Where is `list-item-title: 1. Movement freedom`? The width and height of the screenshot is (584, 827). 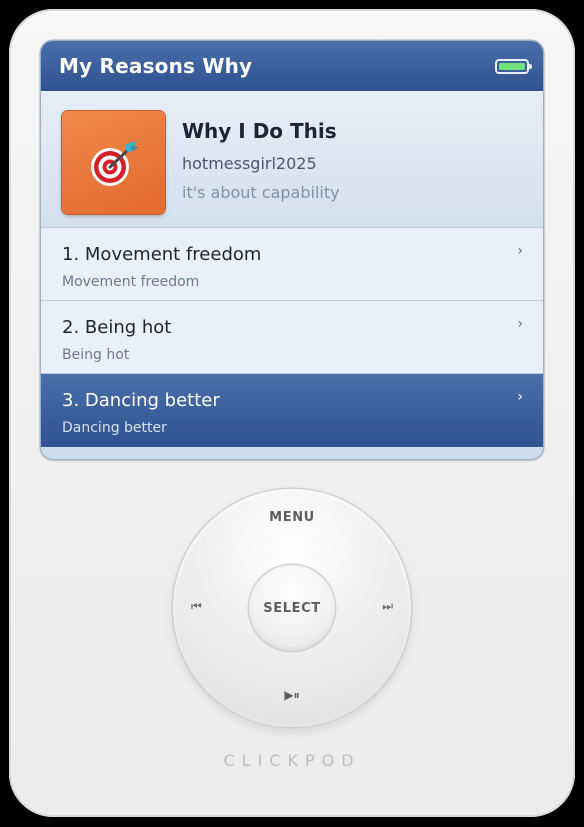
list-item-title: 1. Movement freedom is located at coordinates (162, 254).